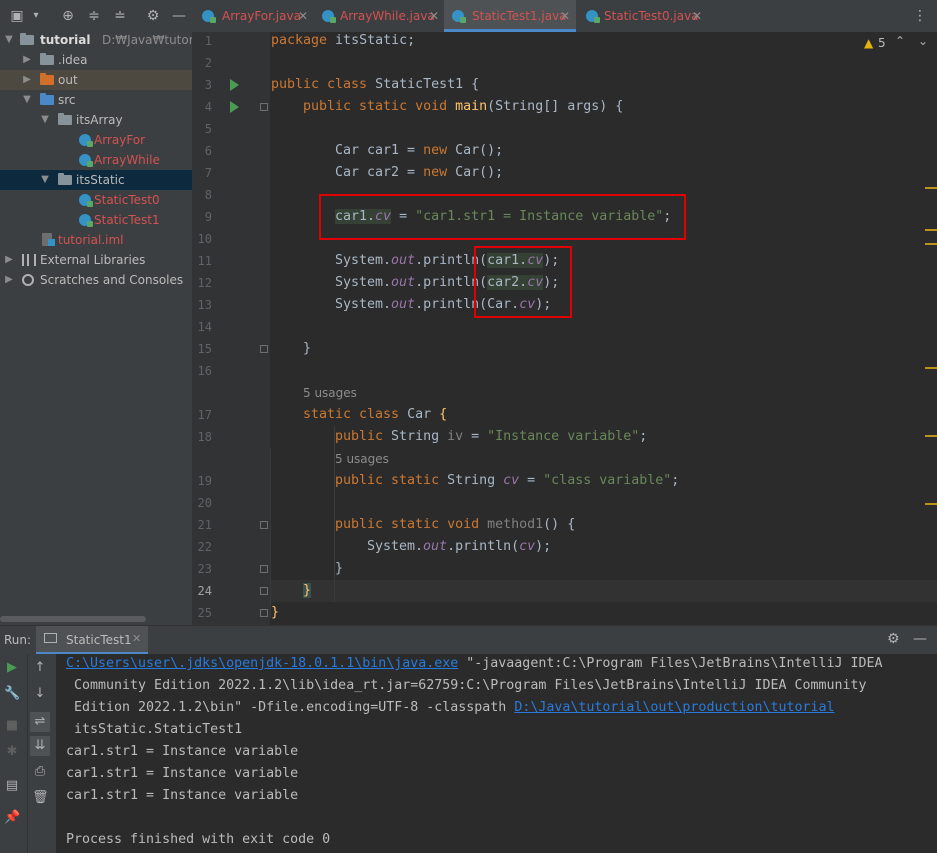 Image resolution: width=937 pixels, height=853 pixels. What do you see at coordinates (120, 16) in the screenshot?
I see `collapse-all-icon: ≐` at bounding box center [120, 16].